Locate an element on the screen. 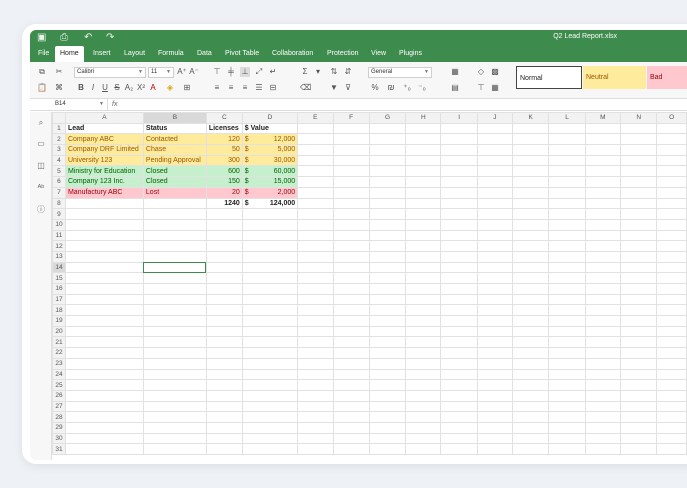 This screenshot has height=488, width=687. menu-home: Home is located at coordinates (69, 54).